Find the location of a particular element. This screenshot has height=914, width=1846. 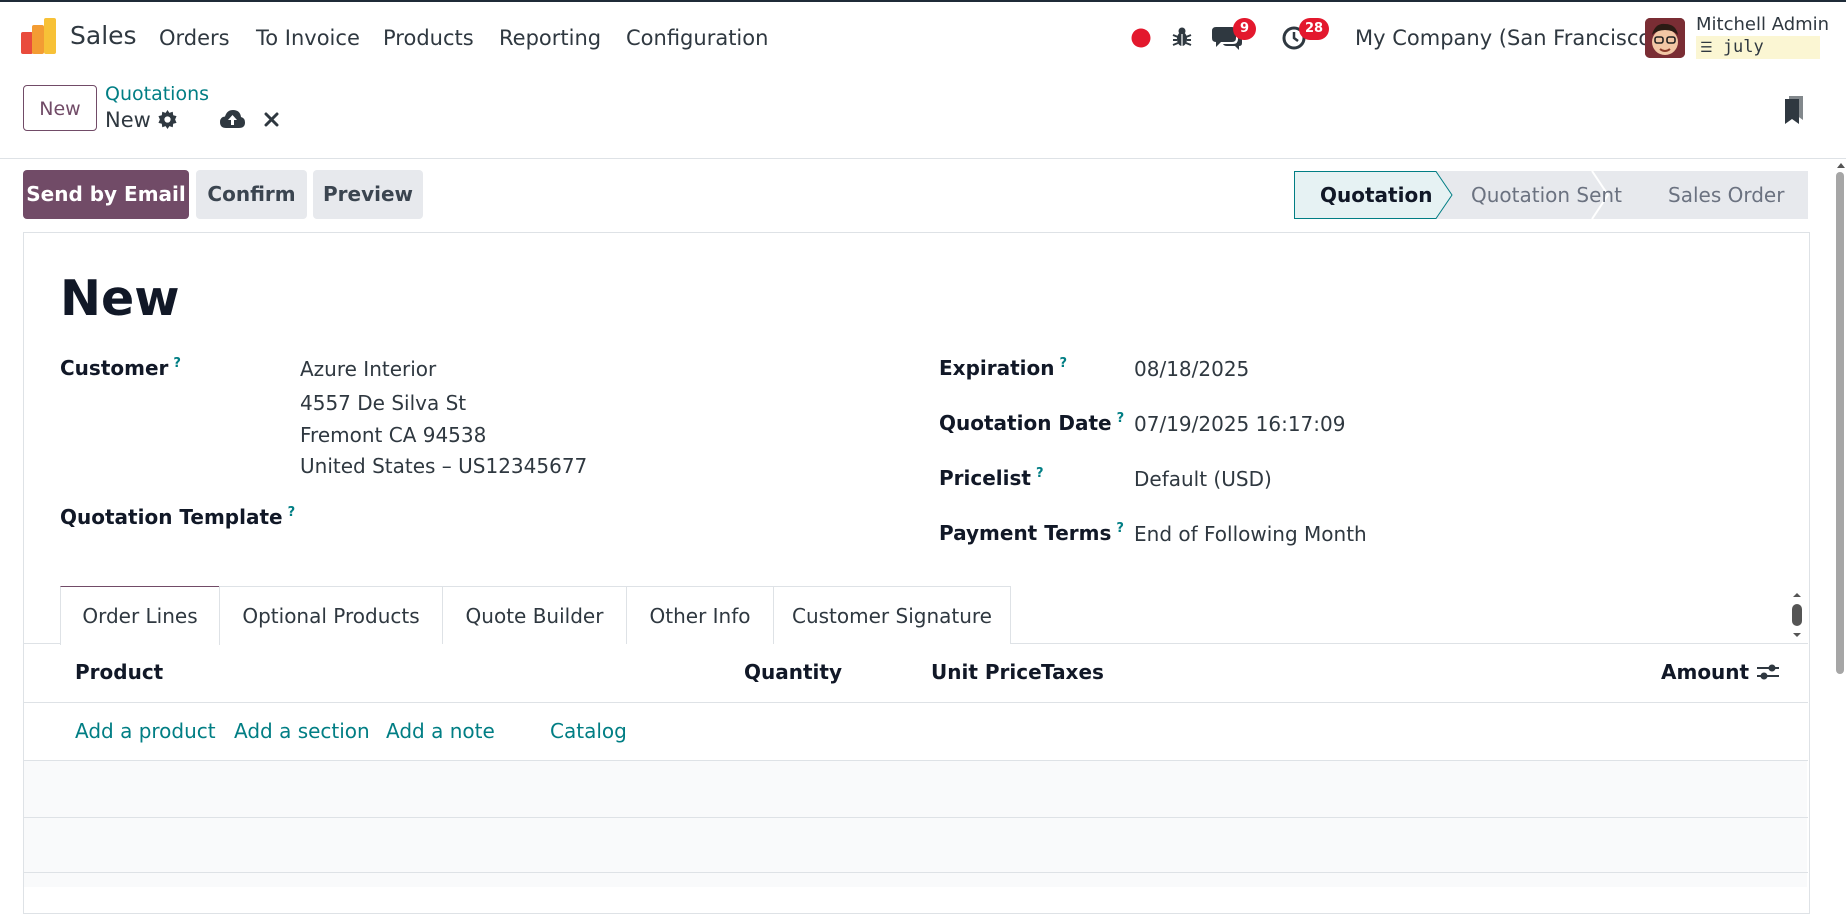

column-taxes: Taxes is located at coordinates (1072, 672).